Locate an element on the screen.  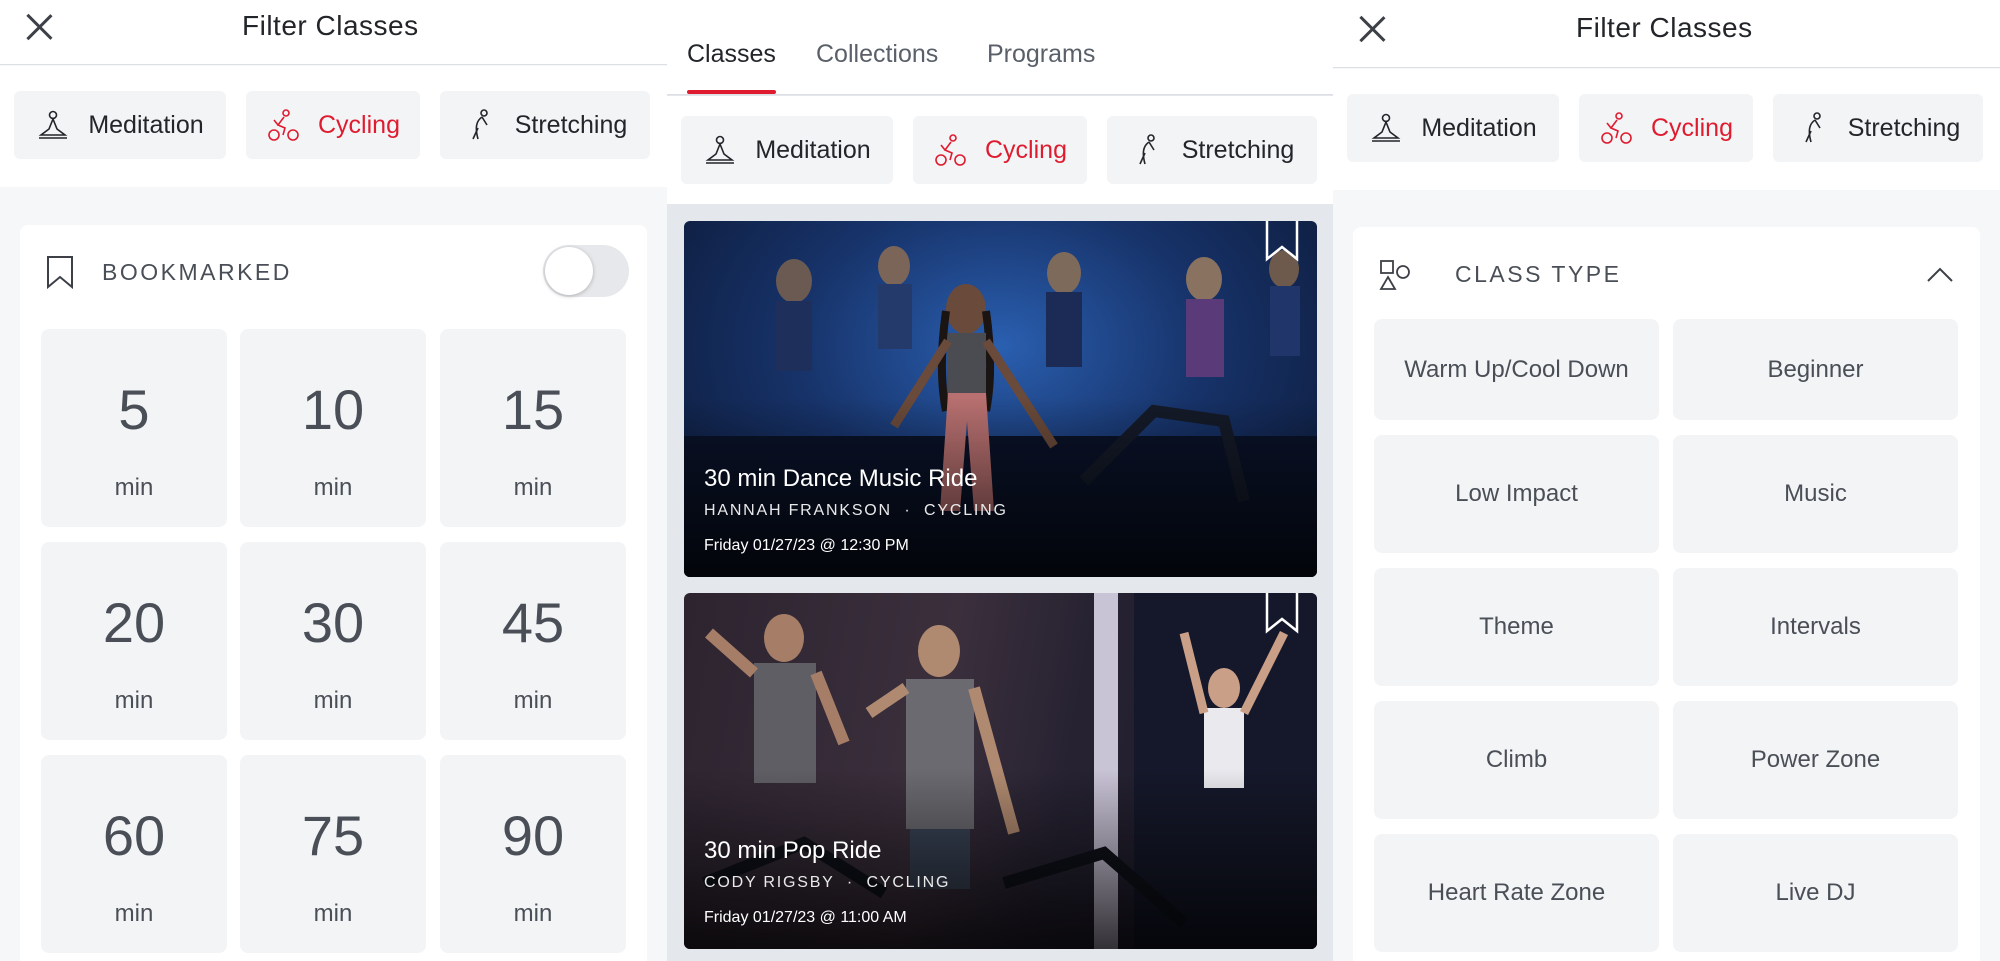
duration-option: 75 min is located at coordinates (333, 854).